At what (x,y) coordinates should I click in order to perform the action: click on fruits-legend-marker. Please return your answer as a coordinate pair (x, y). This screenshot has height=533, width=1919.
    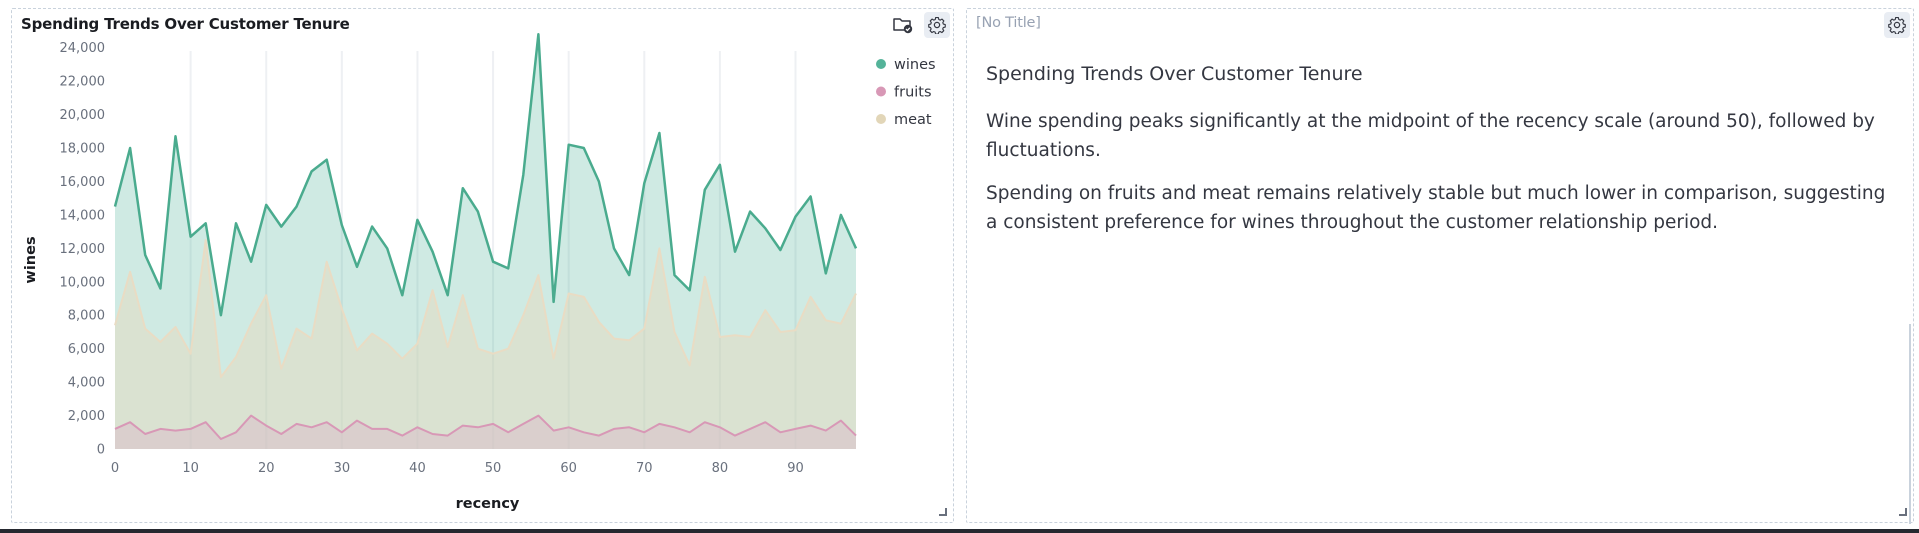
    Looking at the image, I should click on (881, 91).